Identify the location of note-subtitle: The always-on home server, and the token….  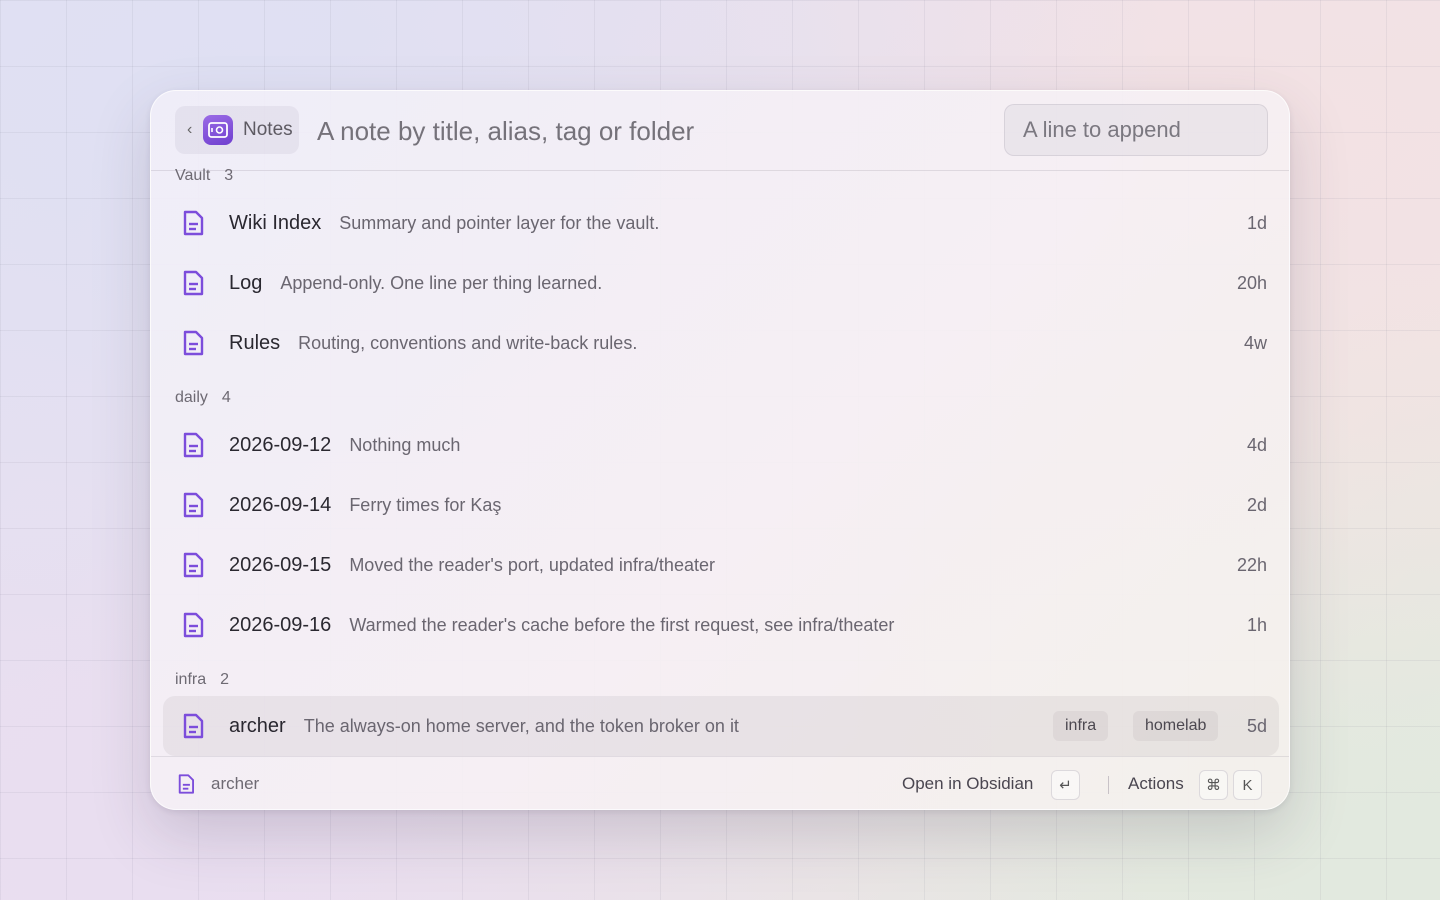
(521, 725).